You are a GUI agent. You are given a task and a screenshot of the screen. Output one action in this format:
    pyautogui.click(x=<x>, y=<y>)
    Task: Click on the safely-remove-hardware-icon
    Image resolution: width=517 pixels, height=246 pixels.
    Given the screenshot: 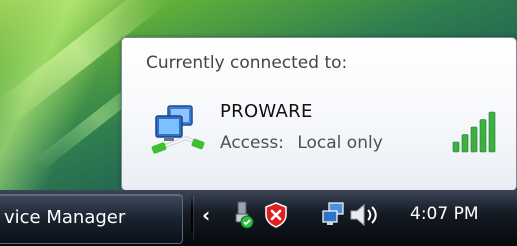 What is the action you would take?
    pyautogui.click(x=243, y=215)
    